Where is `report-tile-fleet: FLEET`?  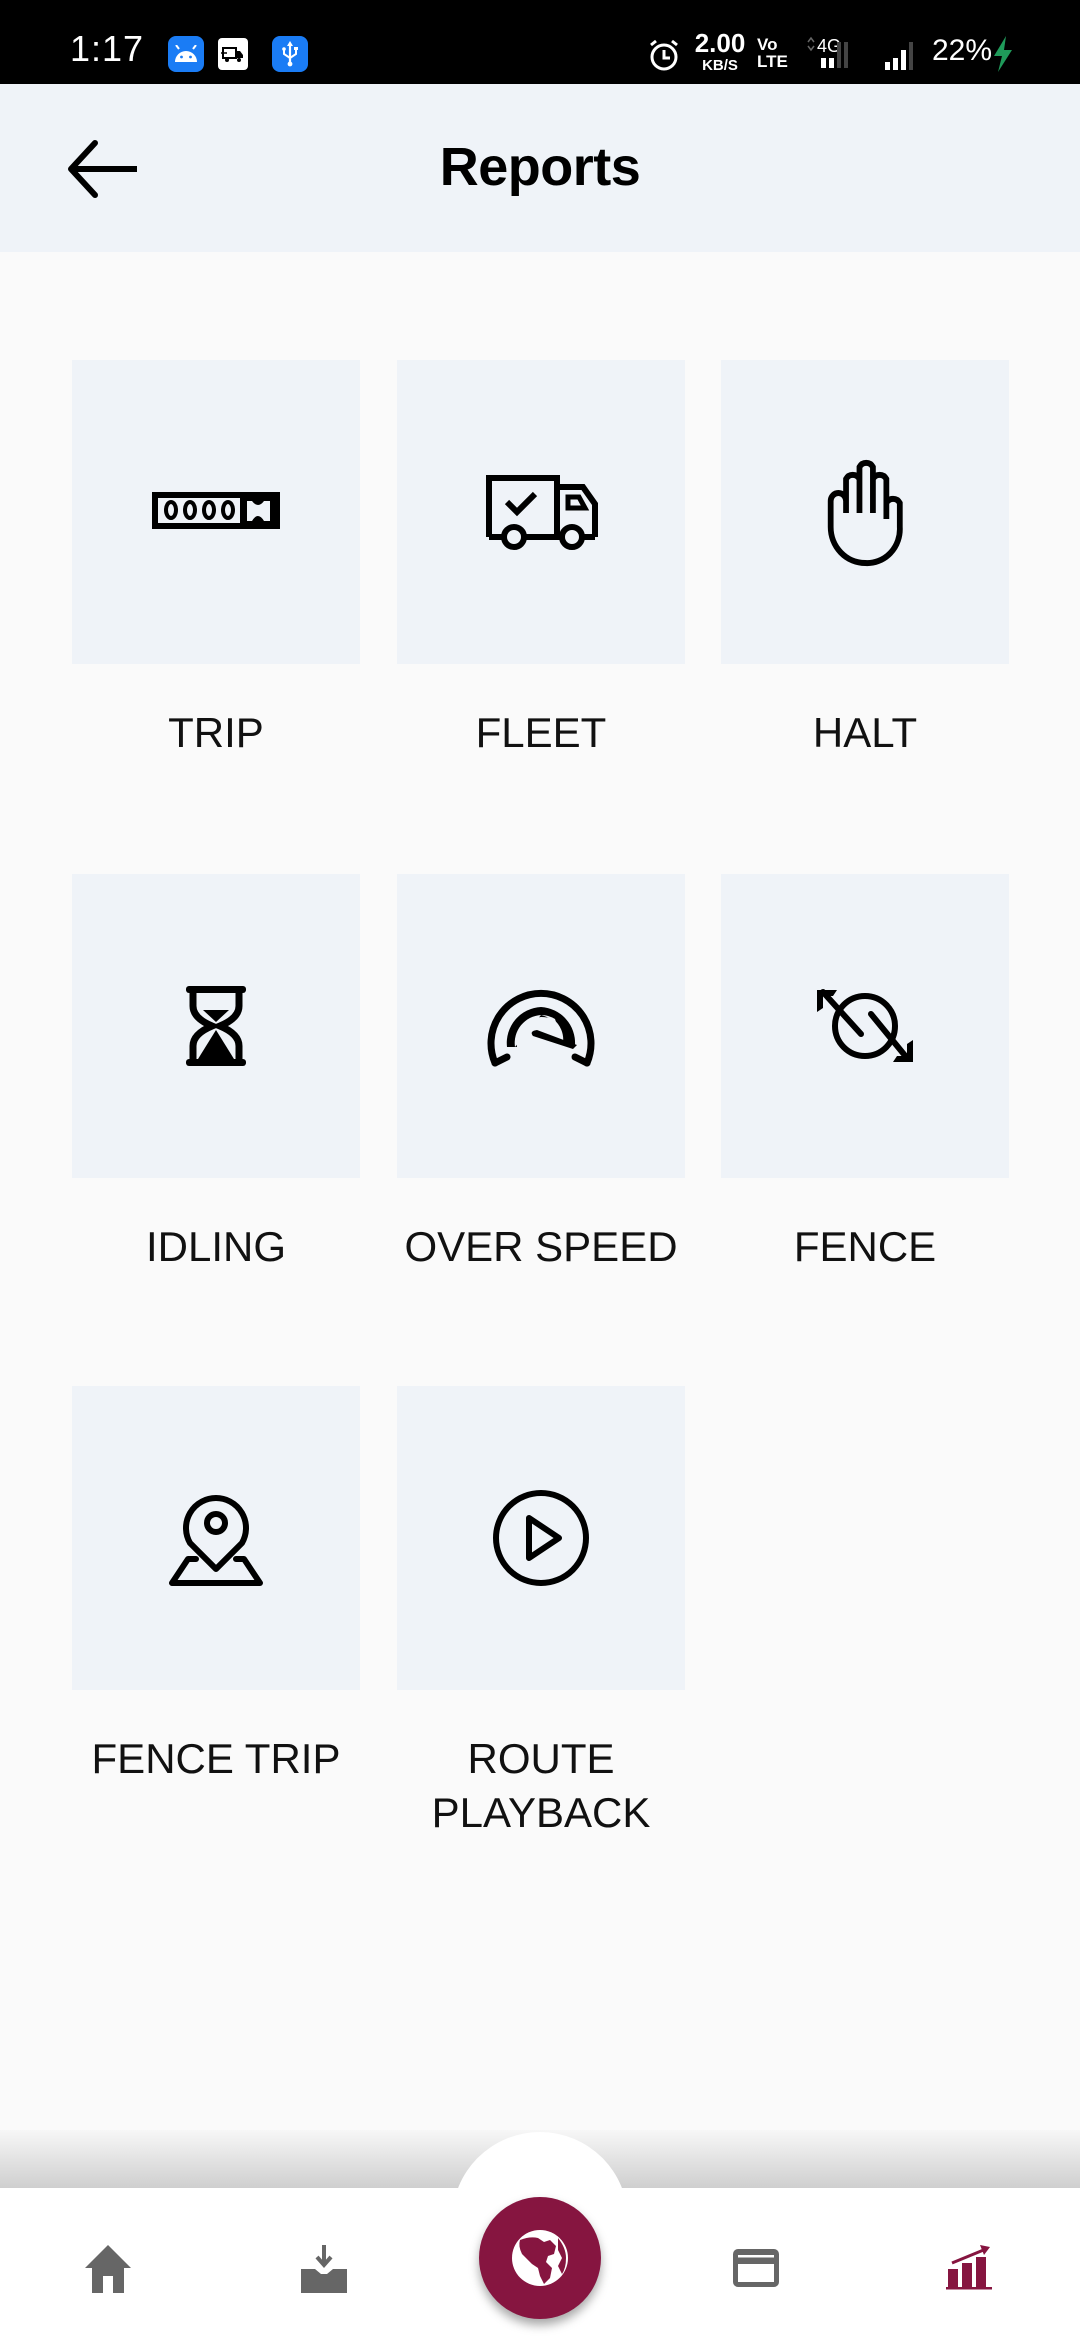
report-tile-fleet: FLEET is located at coordinates (541, 560).